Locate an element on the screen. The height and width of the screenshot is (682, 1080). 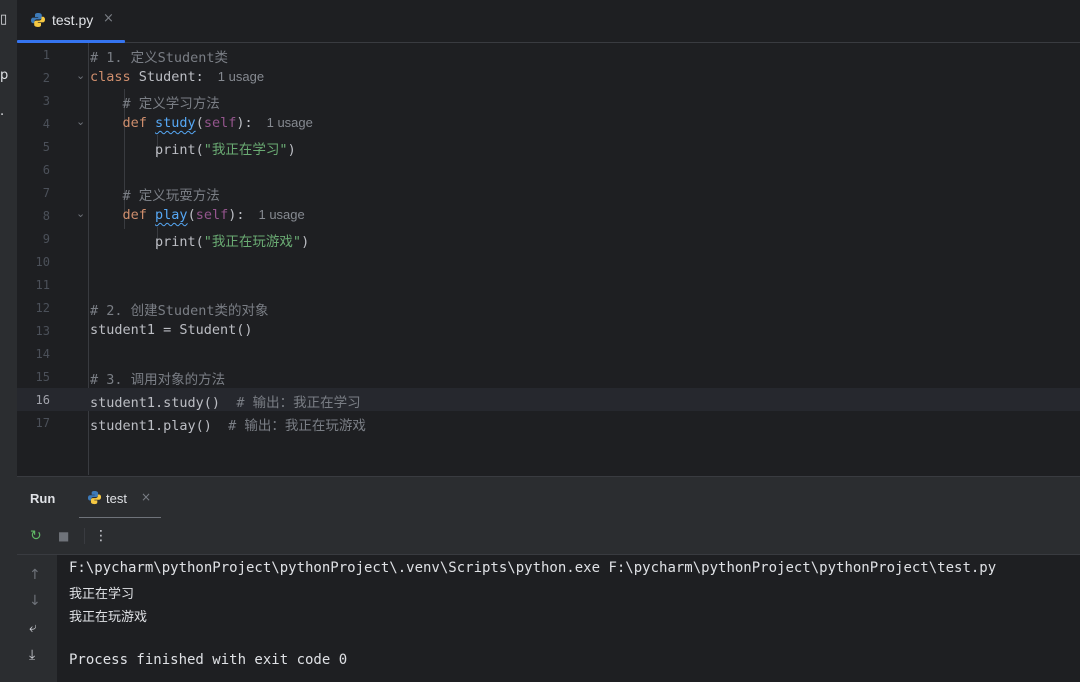
code-line: 16 student1.study() # 输出：我正在学习 is located at coordinates (548, 399).